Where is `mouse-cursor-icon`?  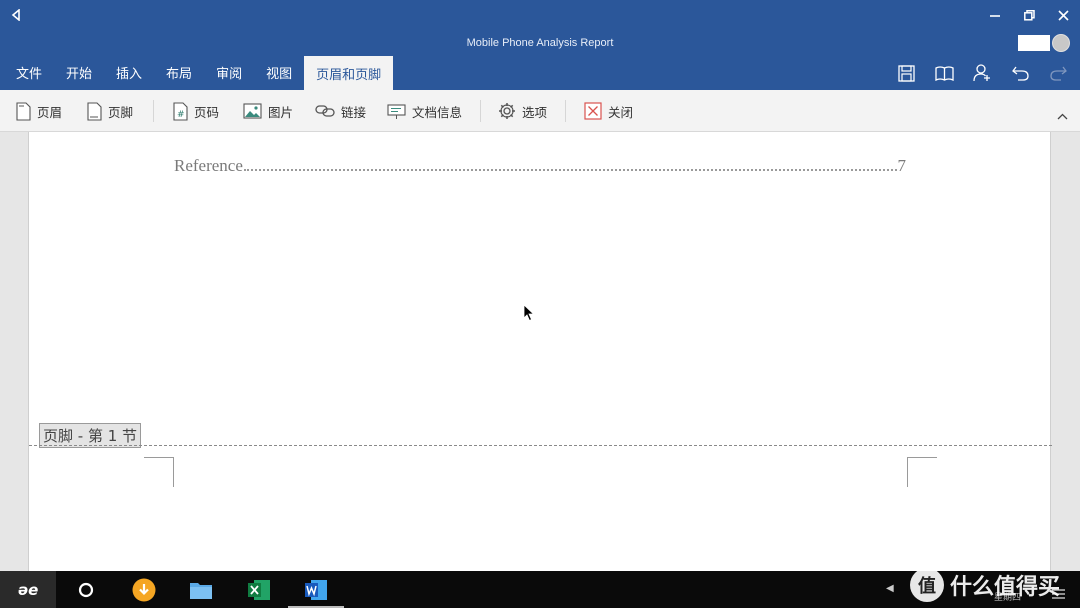 mouse-cursor-icon is located at coordinates (529, 313).